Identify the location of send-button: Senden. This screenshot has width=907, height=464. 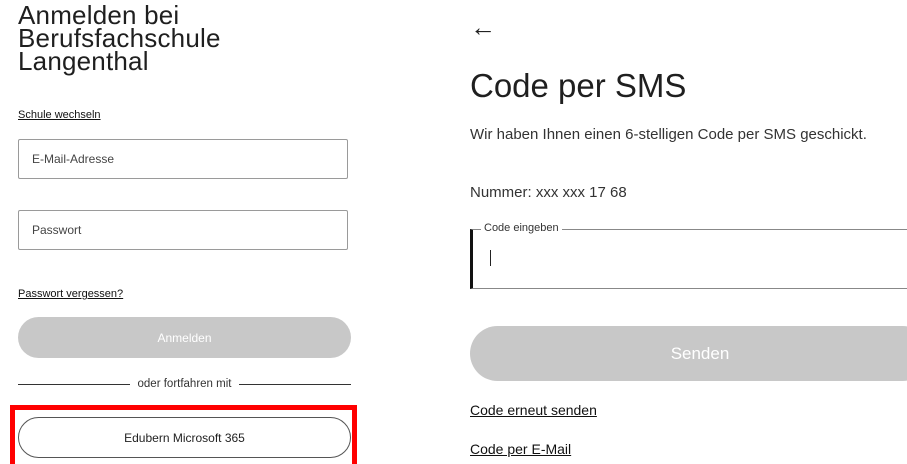
(688, 353).